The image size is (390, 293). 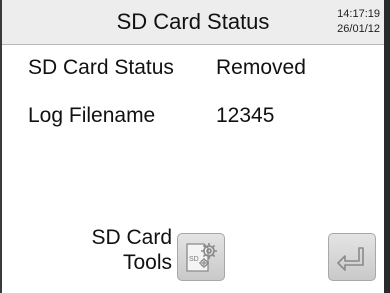 I want to click on log-filename-label: Log Filename, so click(x=92, y=115).